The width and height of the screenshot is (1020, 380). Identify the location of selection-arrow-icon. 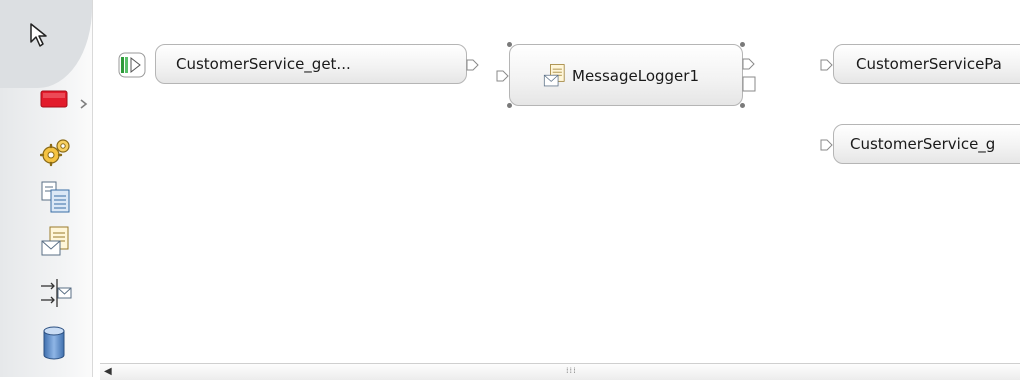
(39, 35).